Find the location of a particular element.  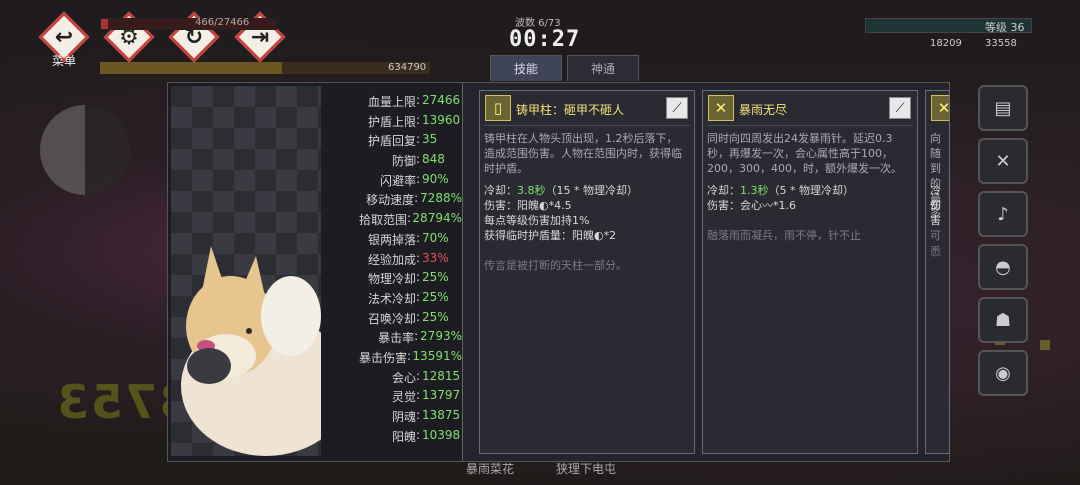

stat-row: 经验加成:33% is located at coordinates (395, 261).